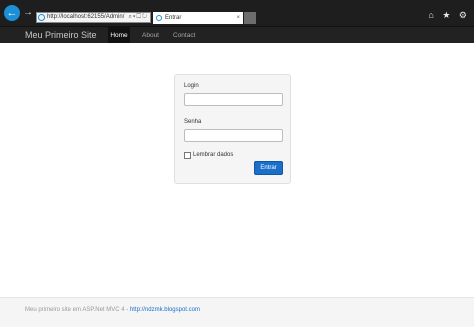 This screenshot has height=327, width=474. I want to click on ie-icon, so click(41, 17).